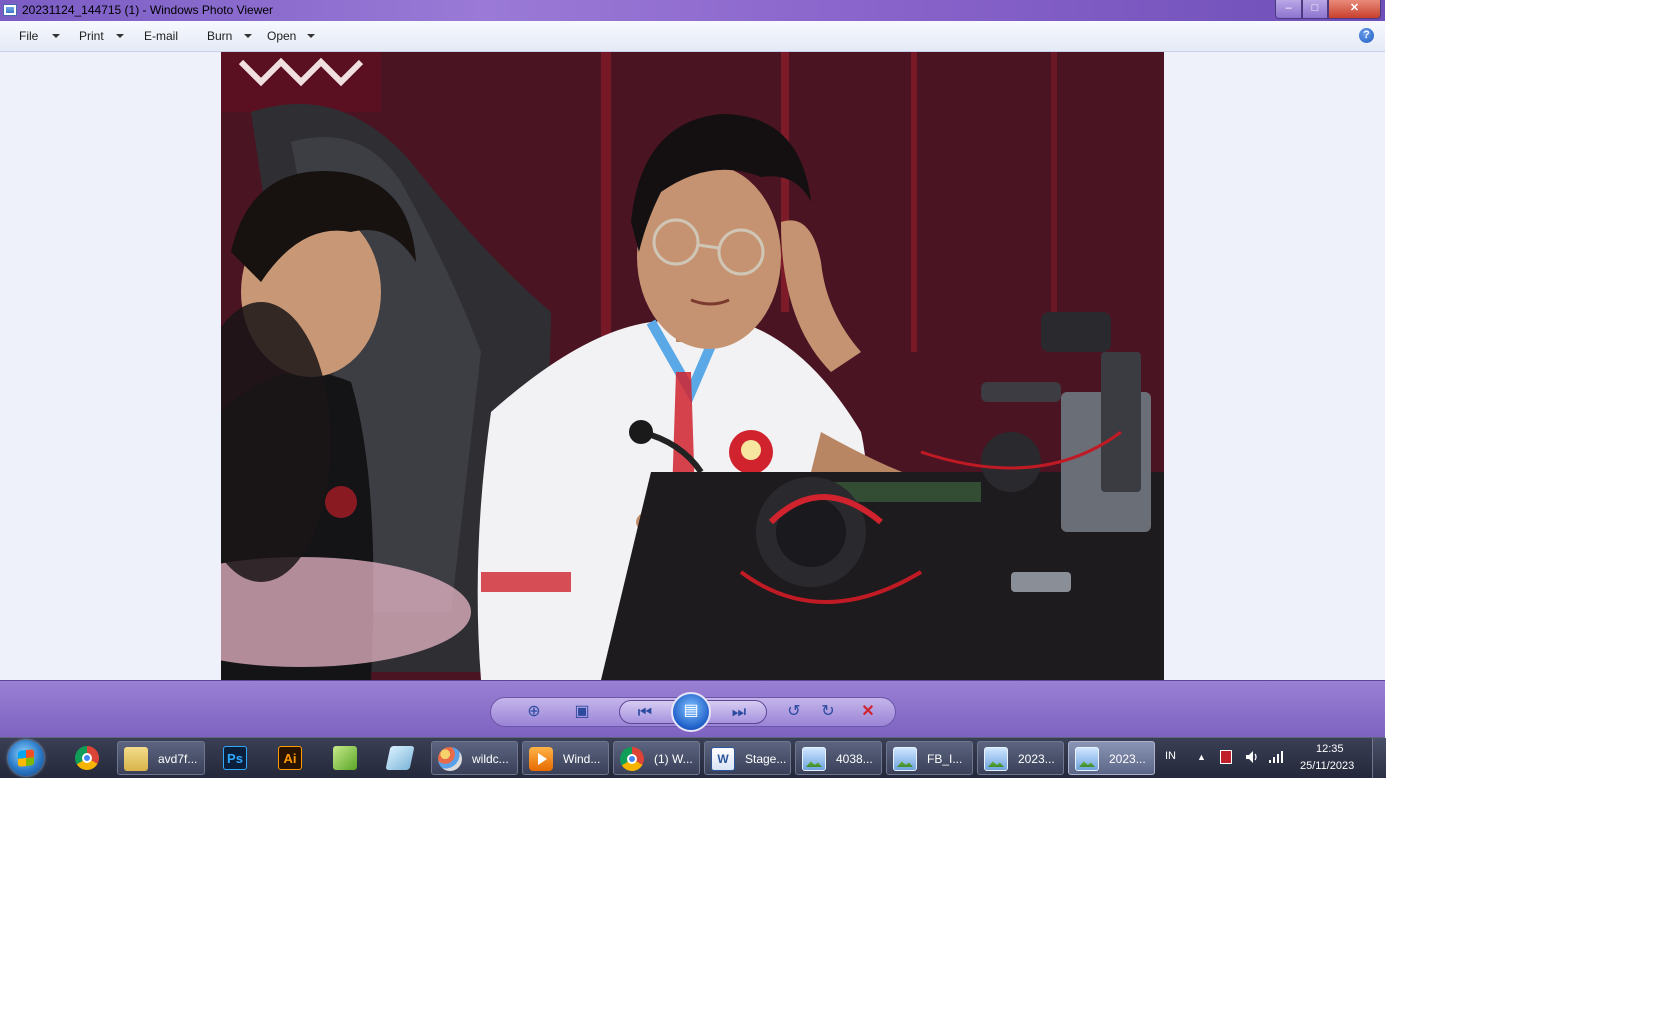 The width and height of the screenshot is (1678, 1032). What do you see at coordinates (219, 36) in the screenshot?
I see `menu-burn: Burn` at bounding box center [219, 36].